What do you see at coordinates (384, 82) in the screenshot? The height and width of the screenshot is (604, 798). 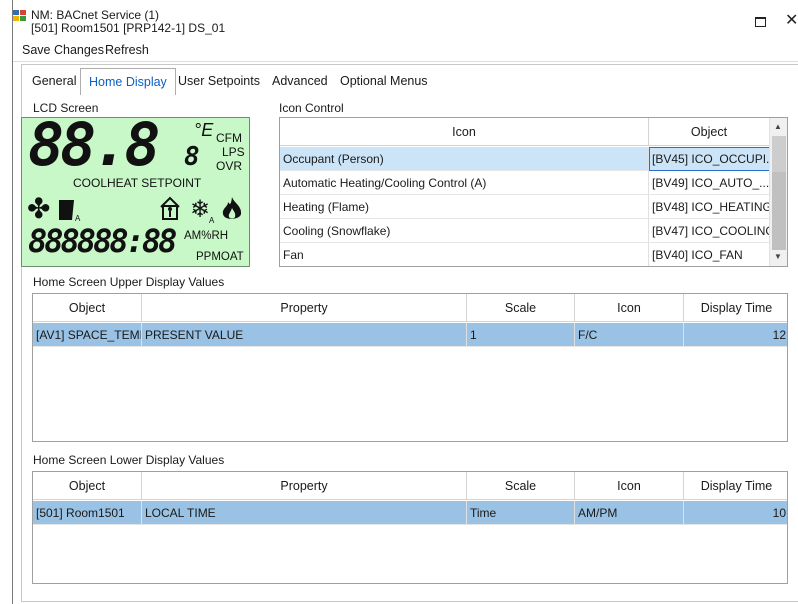 I see `tab-optional-menus: Optional Menus` at bounding box center [384, 82].